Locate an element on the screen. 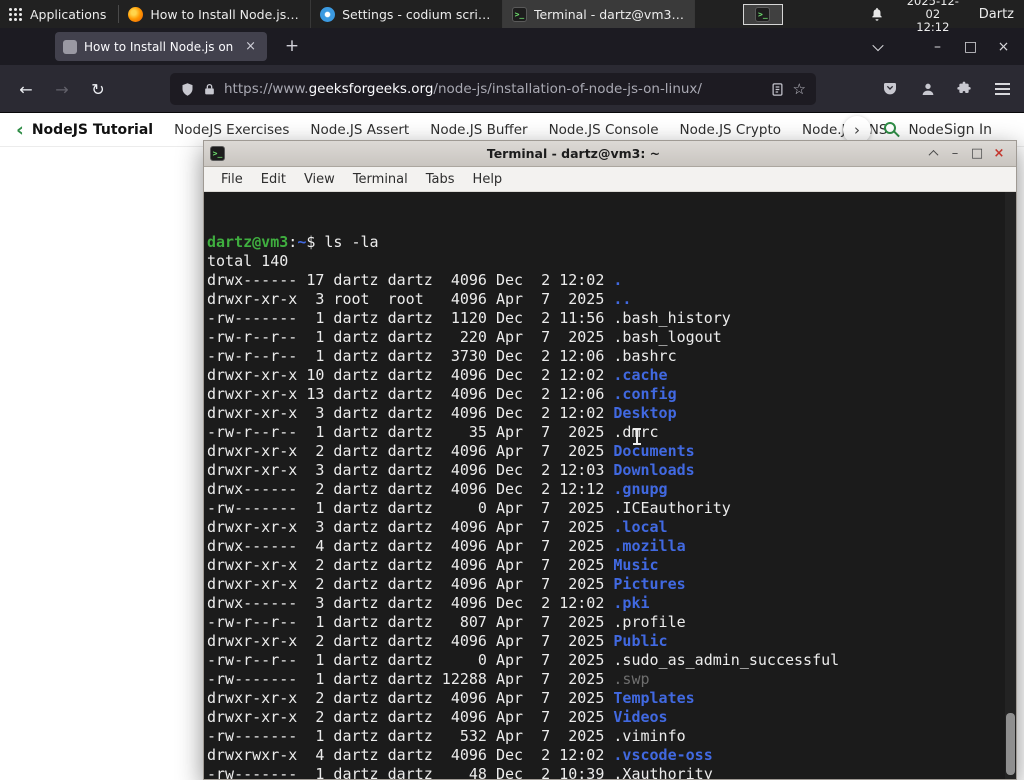 This screenshot has height=780, width=1024. gfg-nav-link: Node.JS Assert is located at coordinates (359, 130).